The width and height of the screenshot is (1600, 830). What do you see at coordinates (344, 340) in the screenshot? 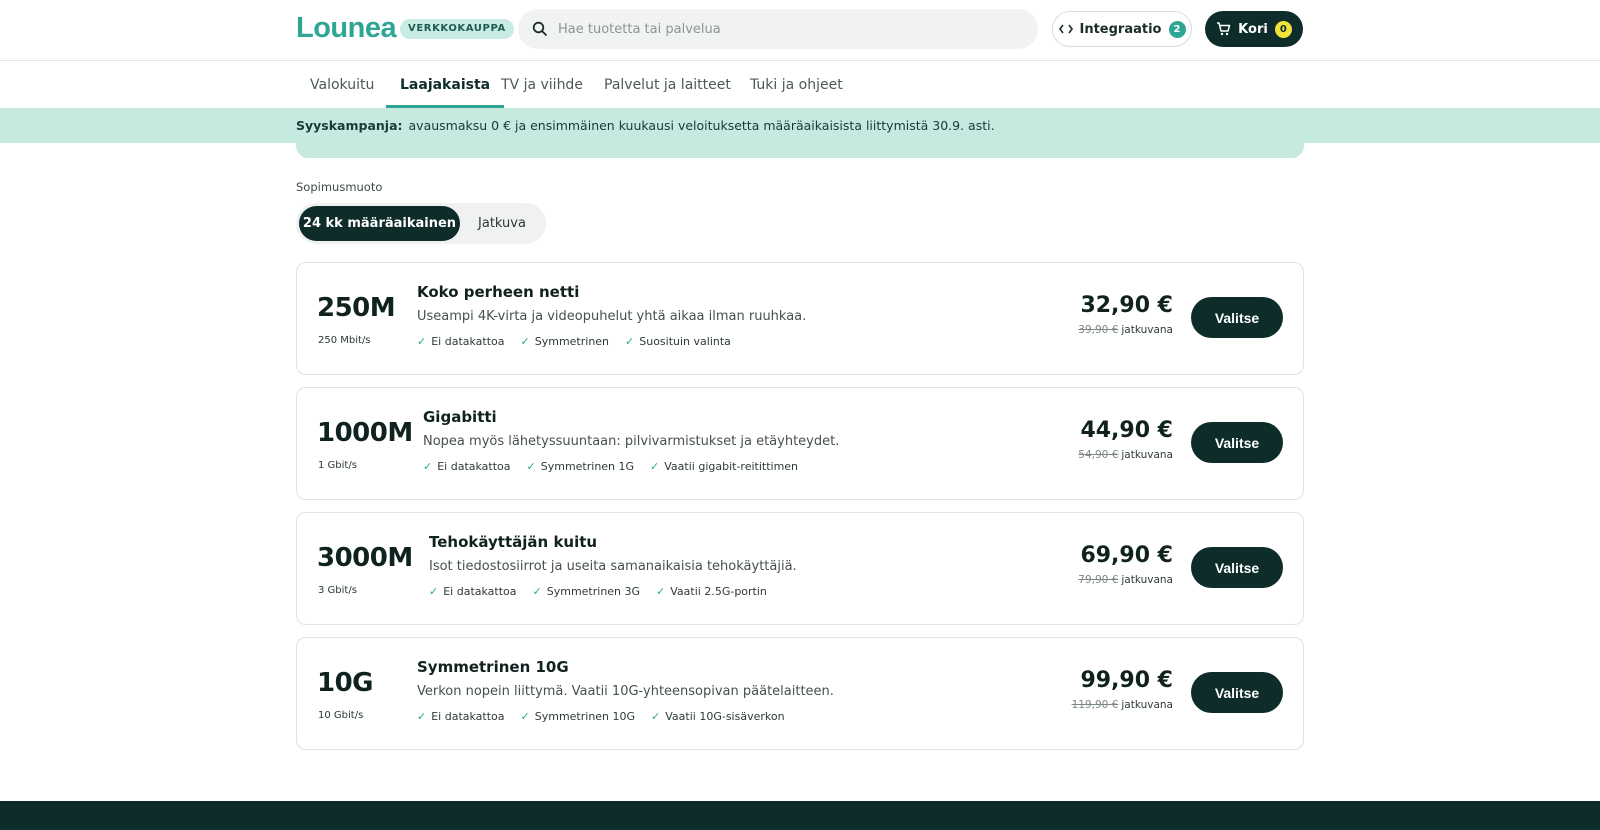
I see `plan-mbit: 250 Mbit/s` at bounding box center [344, 340].